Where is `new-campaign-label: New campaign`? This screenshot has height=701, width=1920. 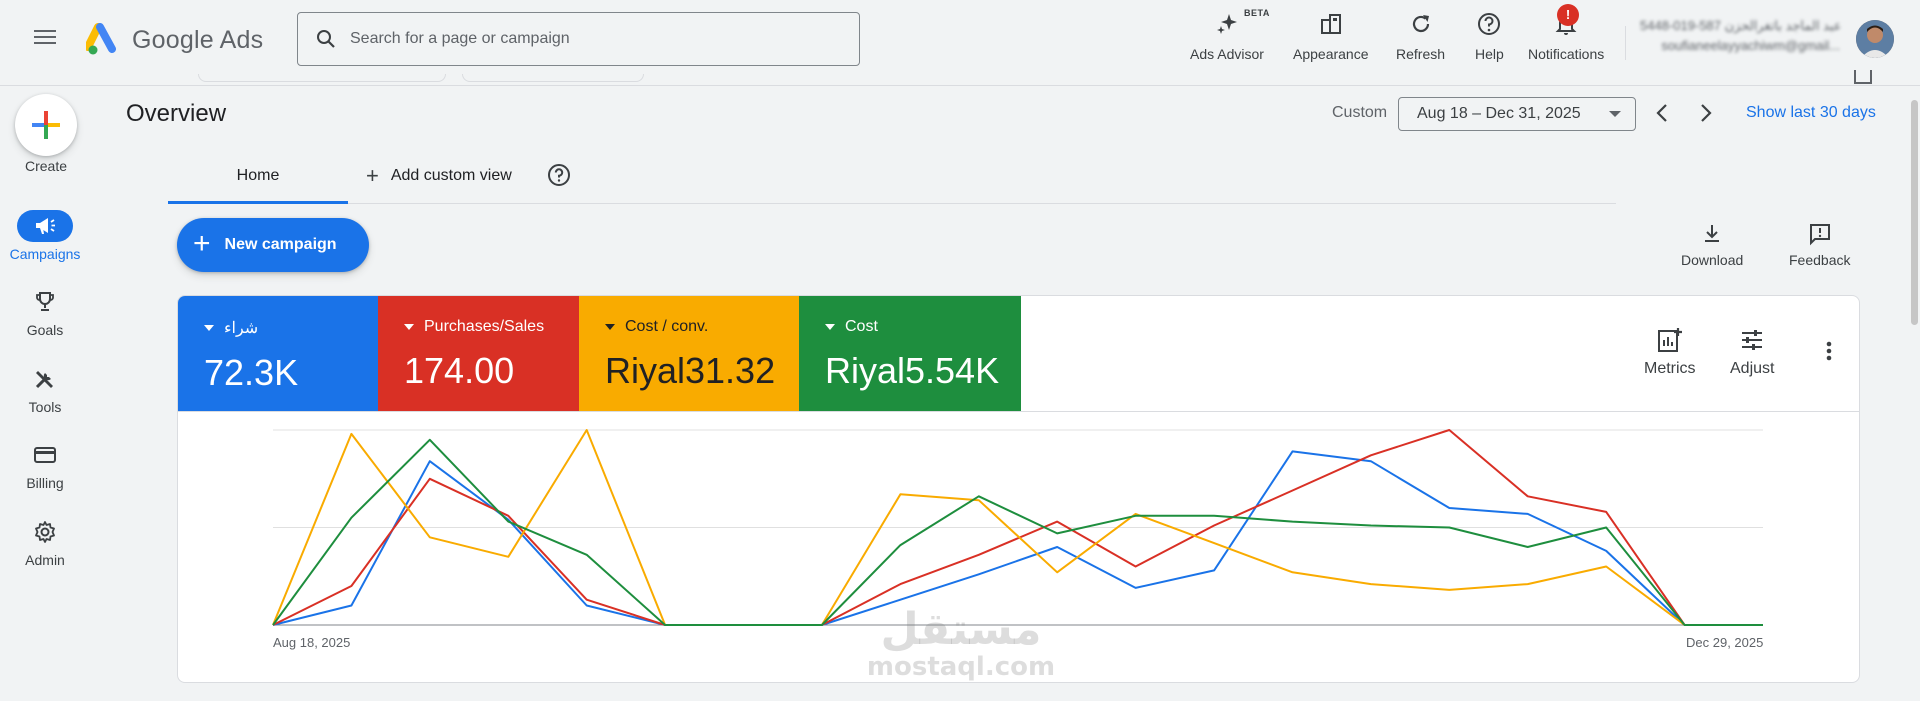 new-campaign-label: New campaign is located at coordinates (280, 244).